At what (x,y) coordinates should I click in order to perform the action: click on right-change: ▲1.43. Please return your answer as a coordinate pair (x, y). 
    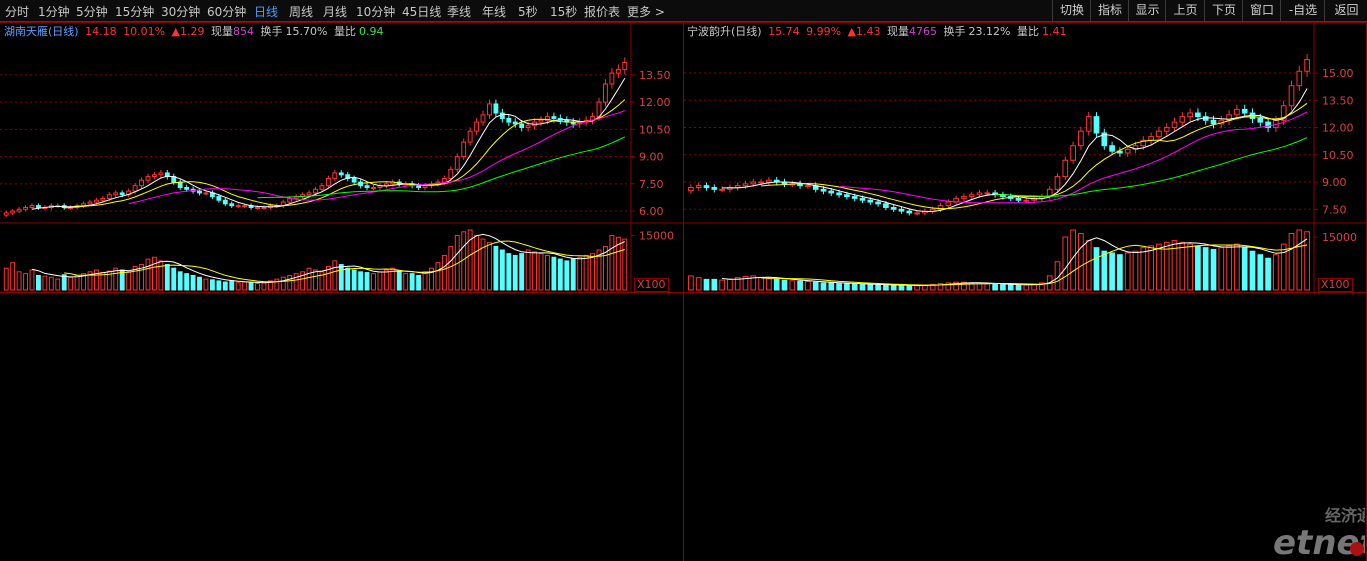
    Looking at the image, I should click on (864, 31).